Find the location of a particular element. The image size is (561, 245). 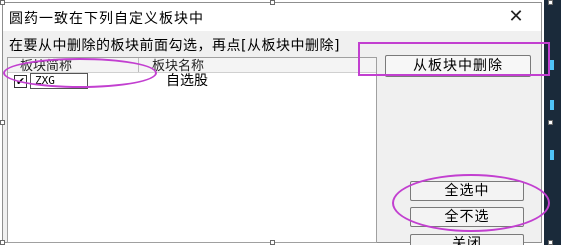

row-checkbox: ✔ is located at coordinates (20, 81).